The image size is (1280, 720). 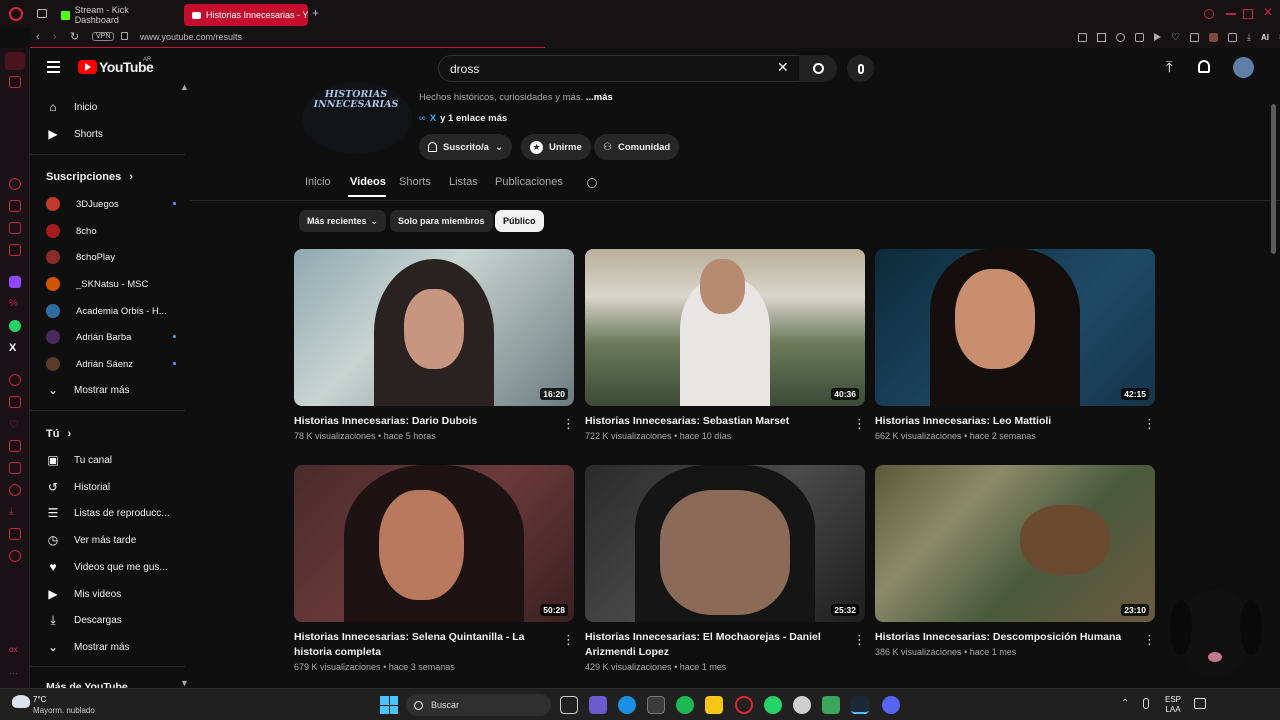 What do you see at coordinates (1139, 37) in the screenshot?
I see `shield-icon` at bounding box center [1139, 37].